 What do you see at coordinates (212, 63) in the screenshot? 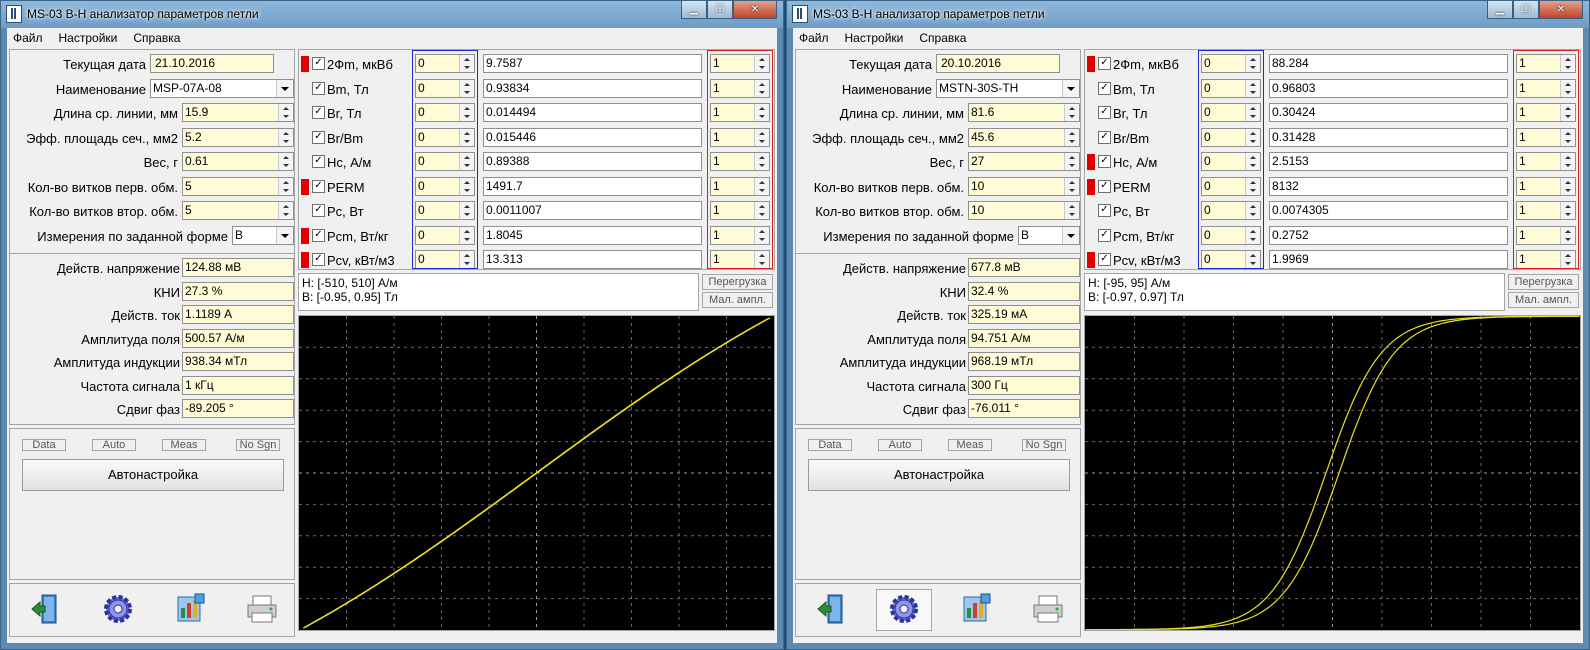
I see `date-field: 21.10.2016` at bounding box center [212, 63].